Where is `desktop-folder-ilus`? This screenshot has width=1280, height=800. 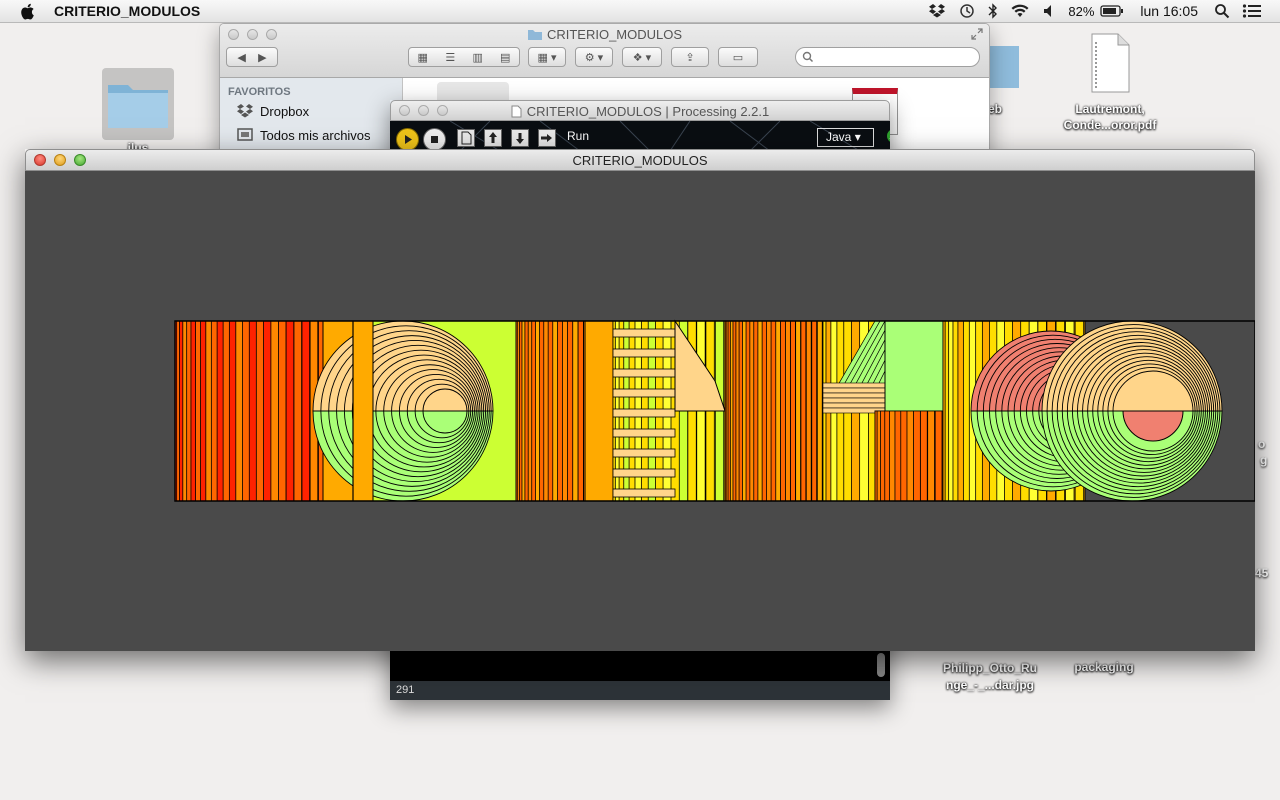 desktop-folder-ilus is located at coordinates (138, 104).